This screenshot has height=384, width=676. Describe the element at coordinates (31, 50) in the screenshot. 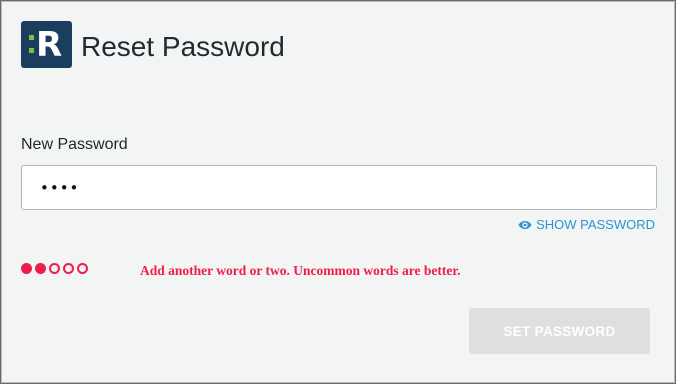

I see `logo-dot-bottom` at that location.